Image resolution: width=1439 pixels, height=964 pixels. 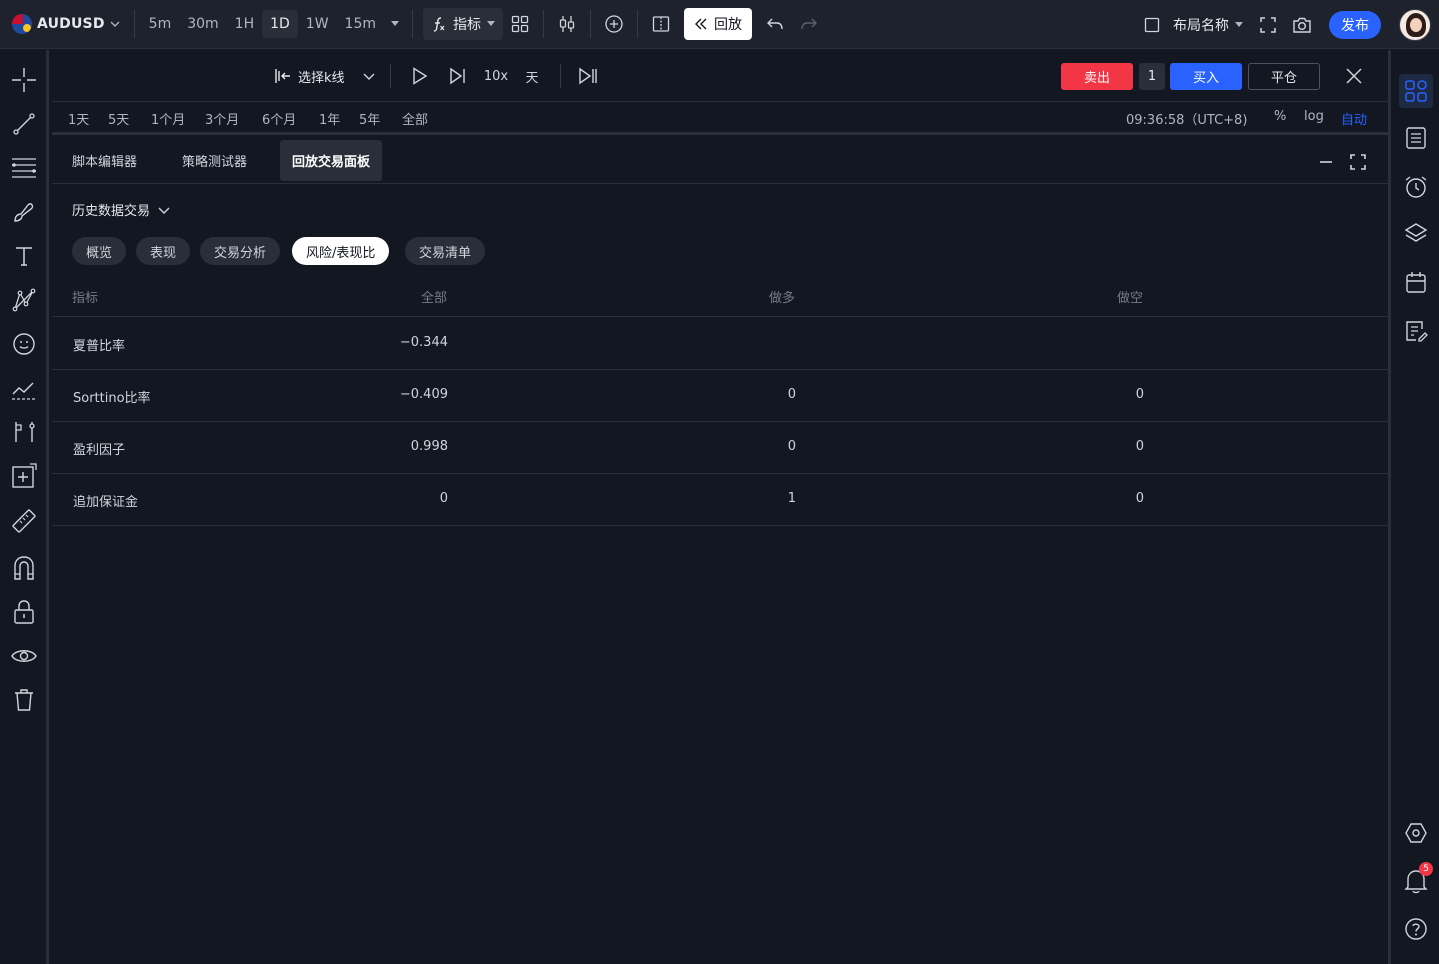 I want to click on compare-button, so click(x=567, y=24).